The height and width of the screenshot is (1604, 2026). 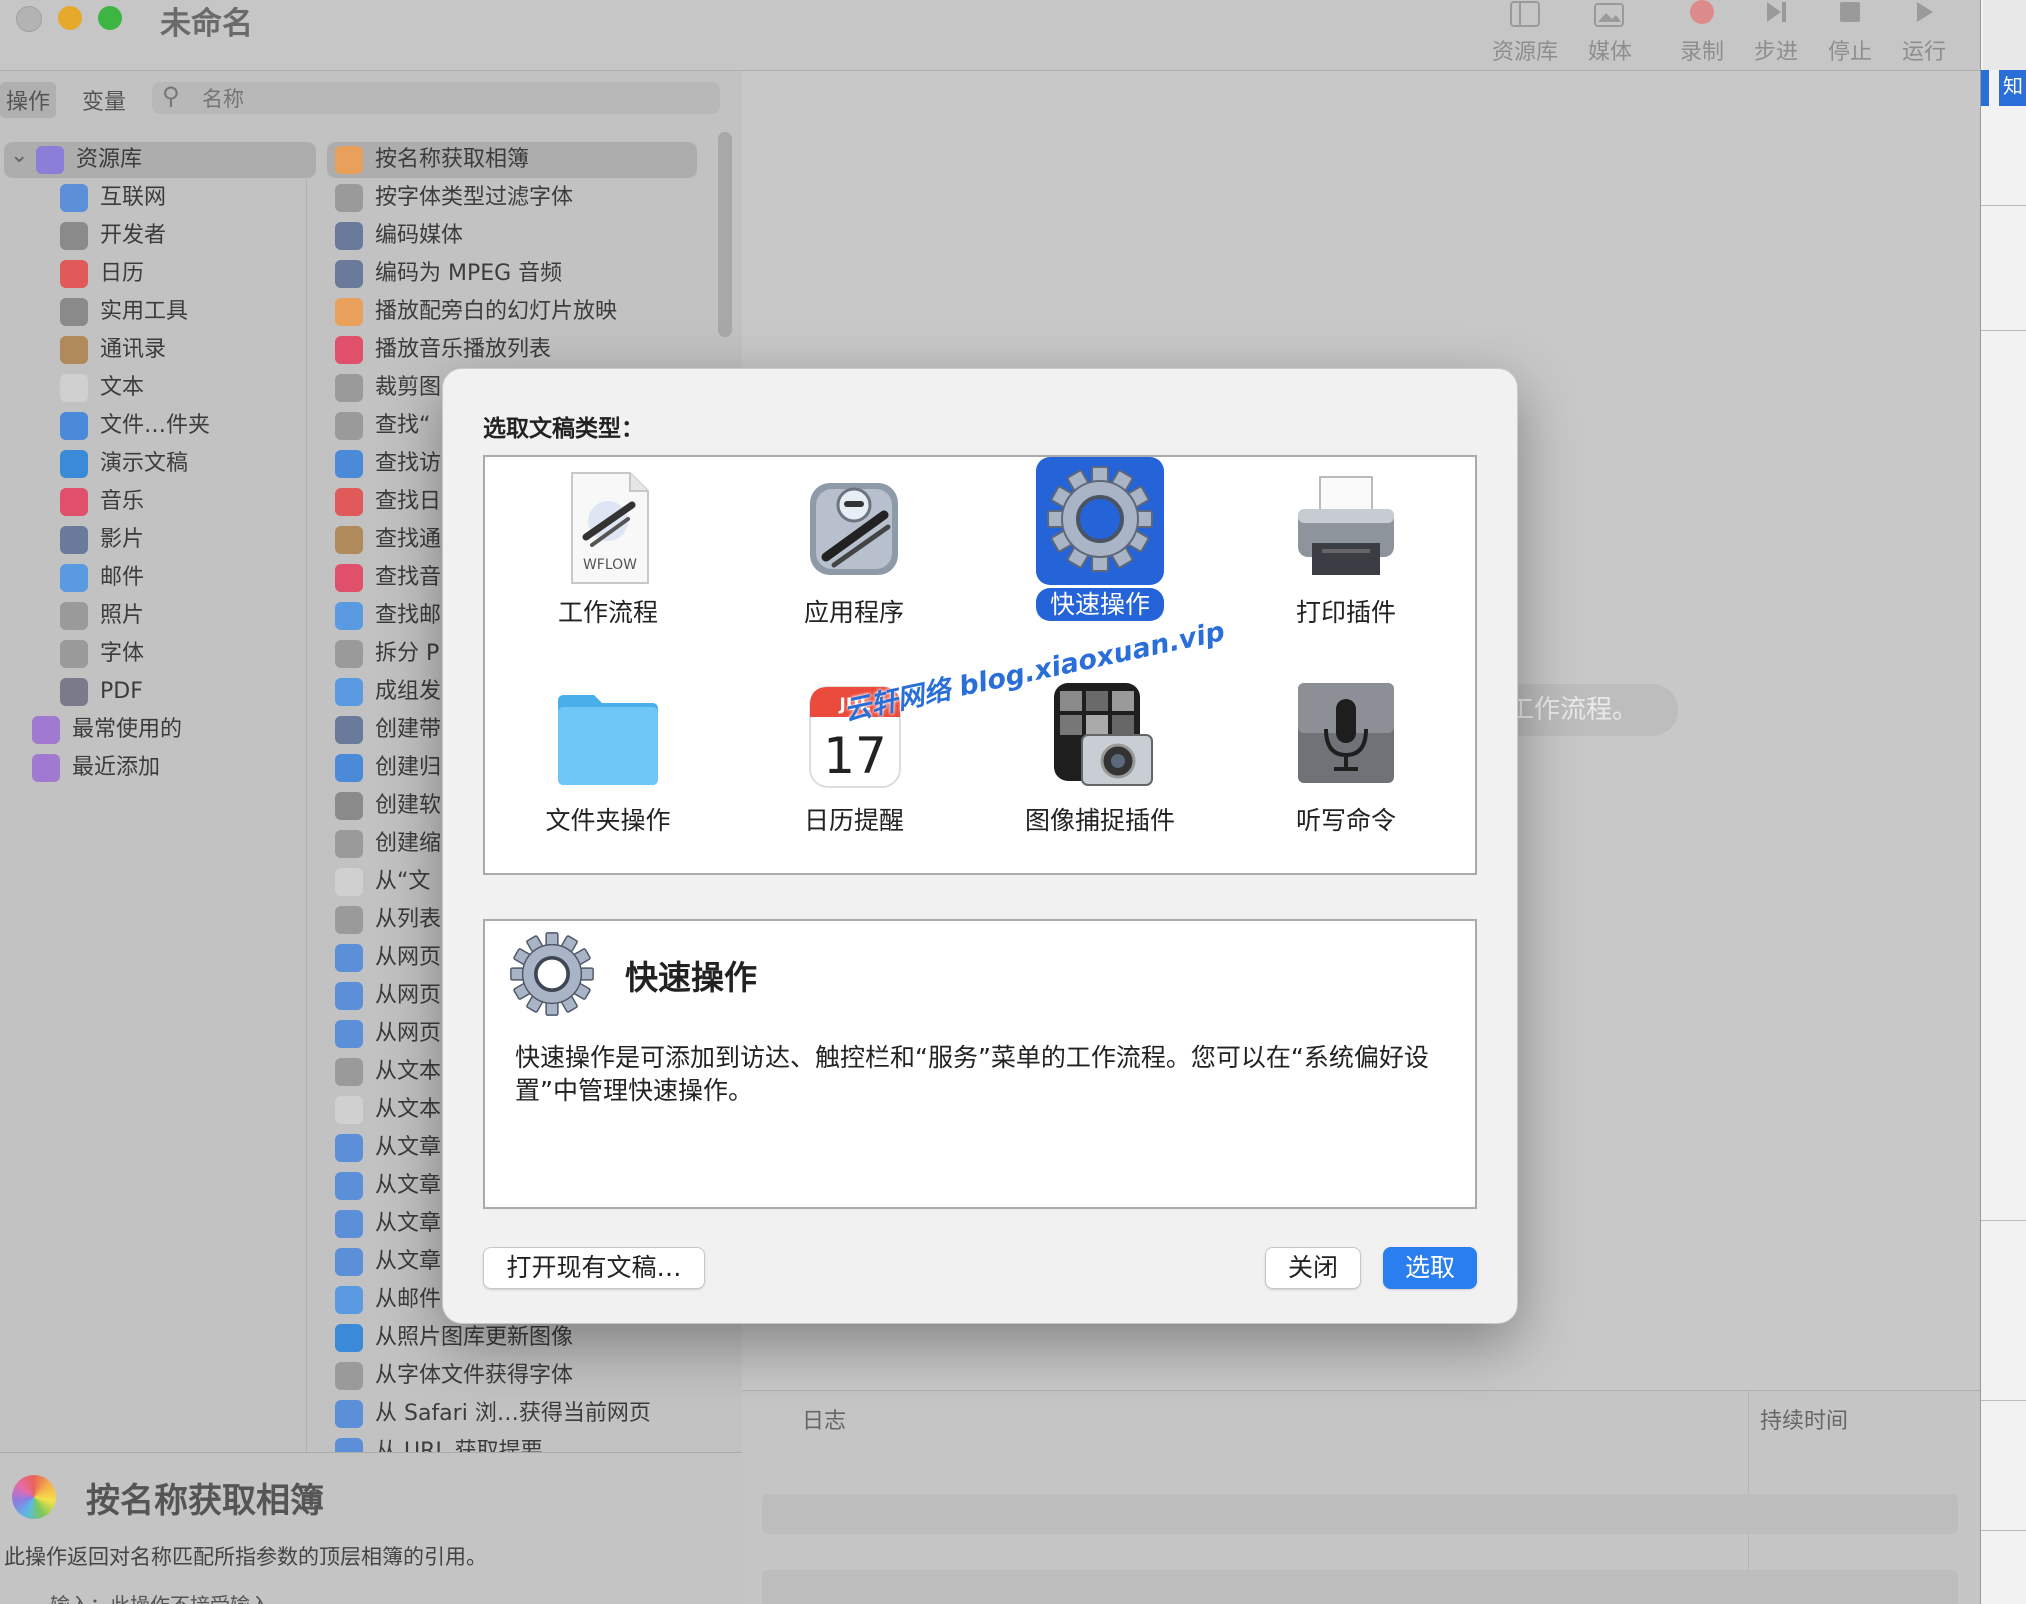 I want to click on type-workflow: WFLOW 工作流程, so click(x=608, y=565).